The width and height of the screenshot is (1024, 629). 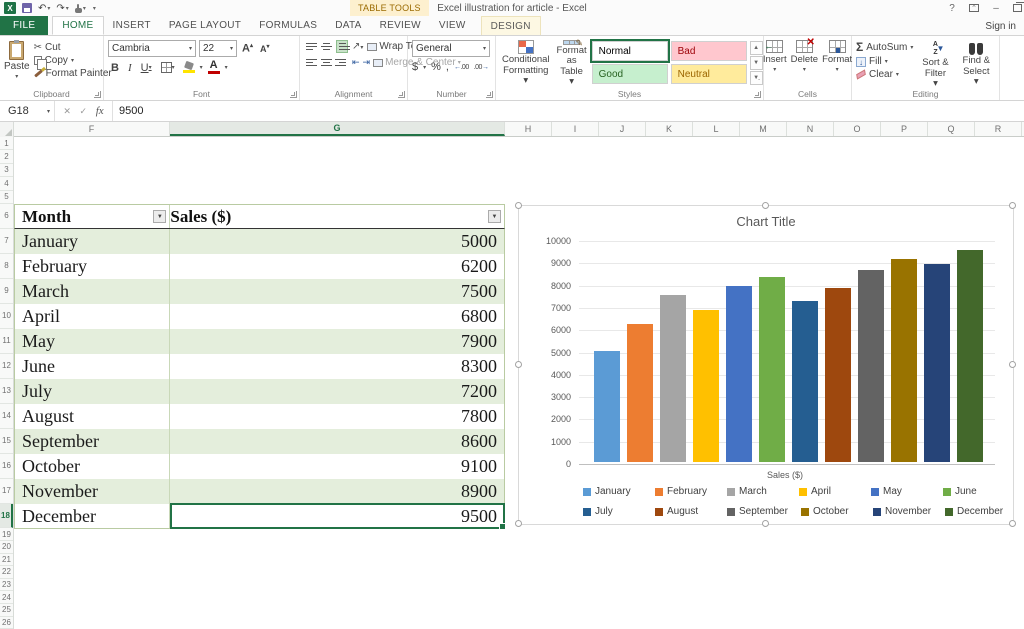 I want to click on column-header-G: G, so click(x=337, y=129).